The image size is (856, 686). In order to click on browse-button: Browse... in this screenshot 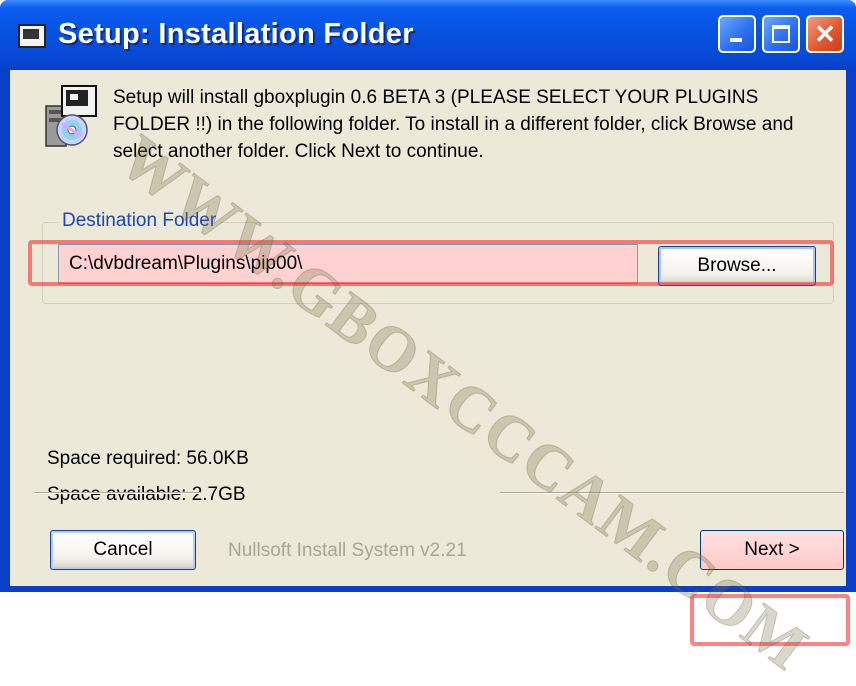, I will do `click(737, 266)`.